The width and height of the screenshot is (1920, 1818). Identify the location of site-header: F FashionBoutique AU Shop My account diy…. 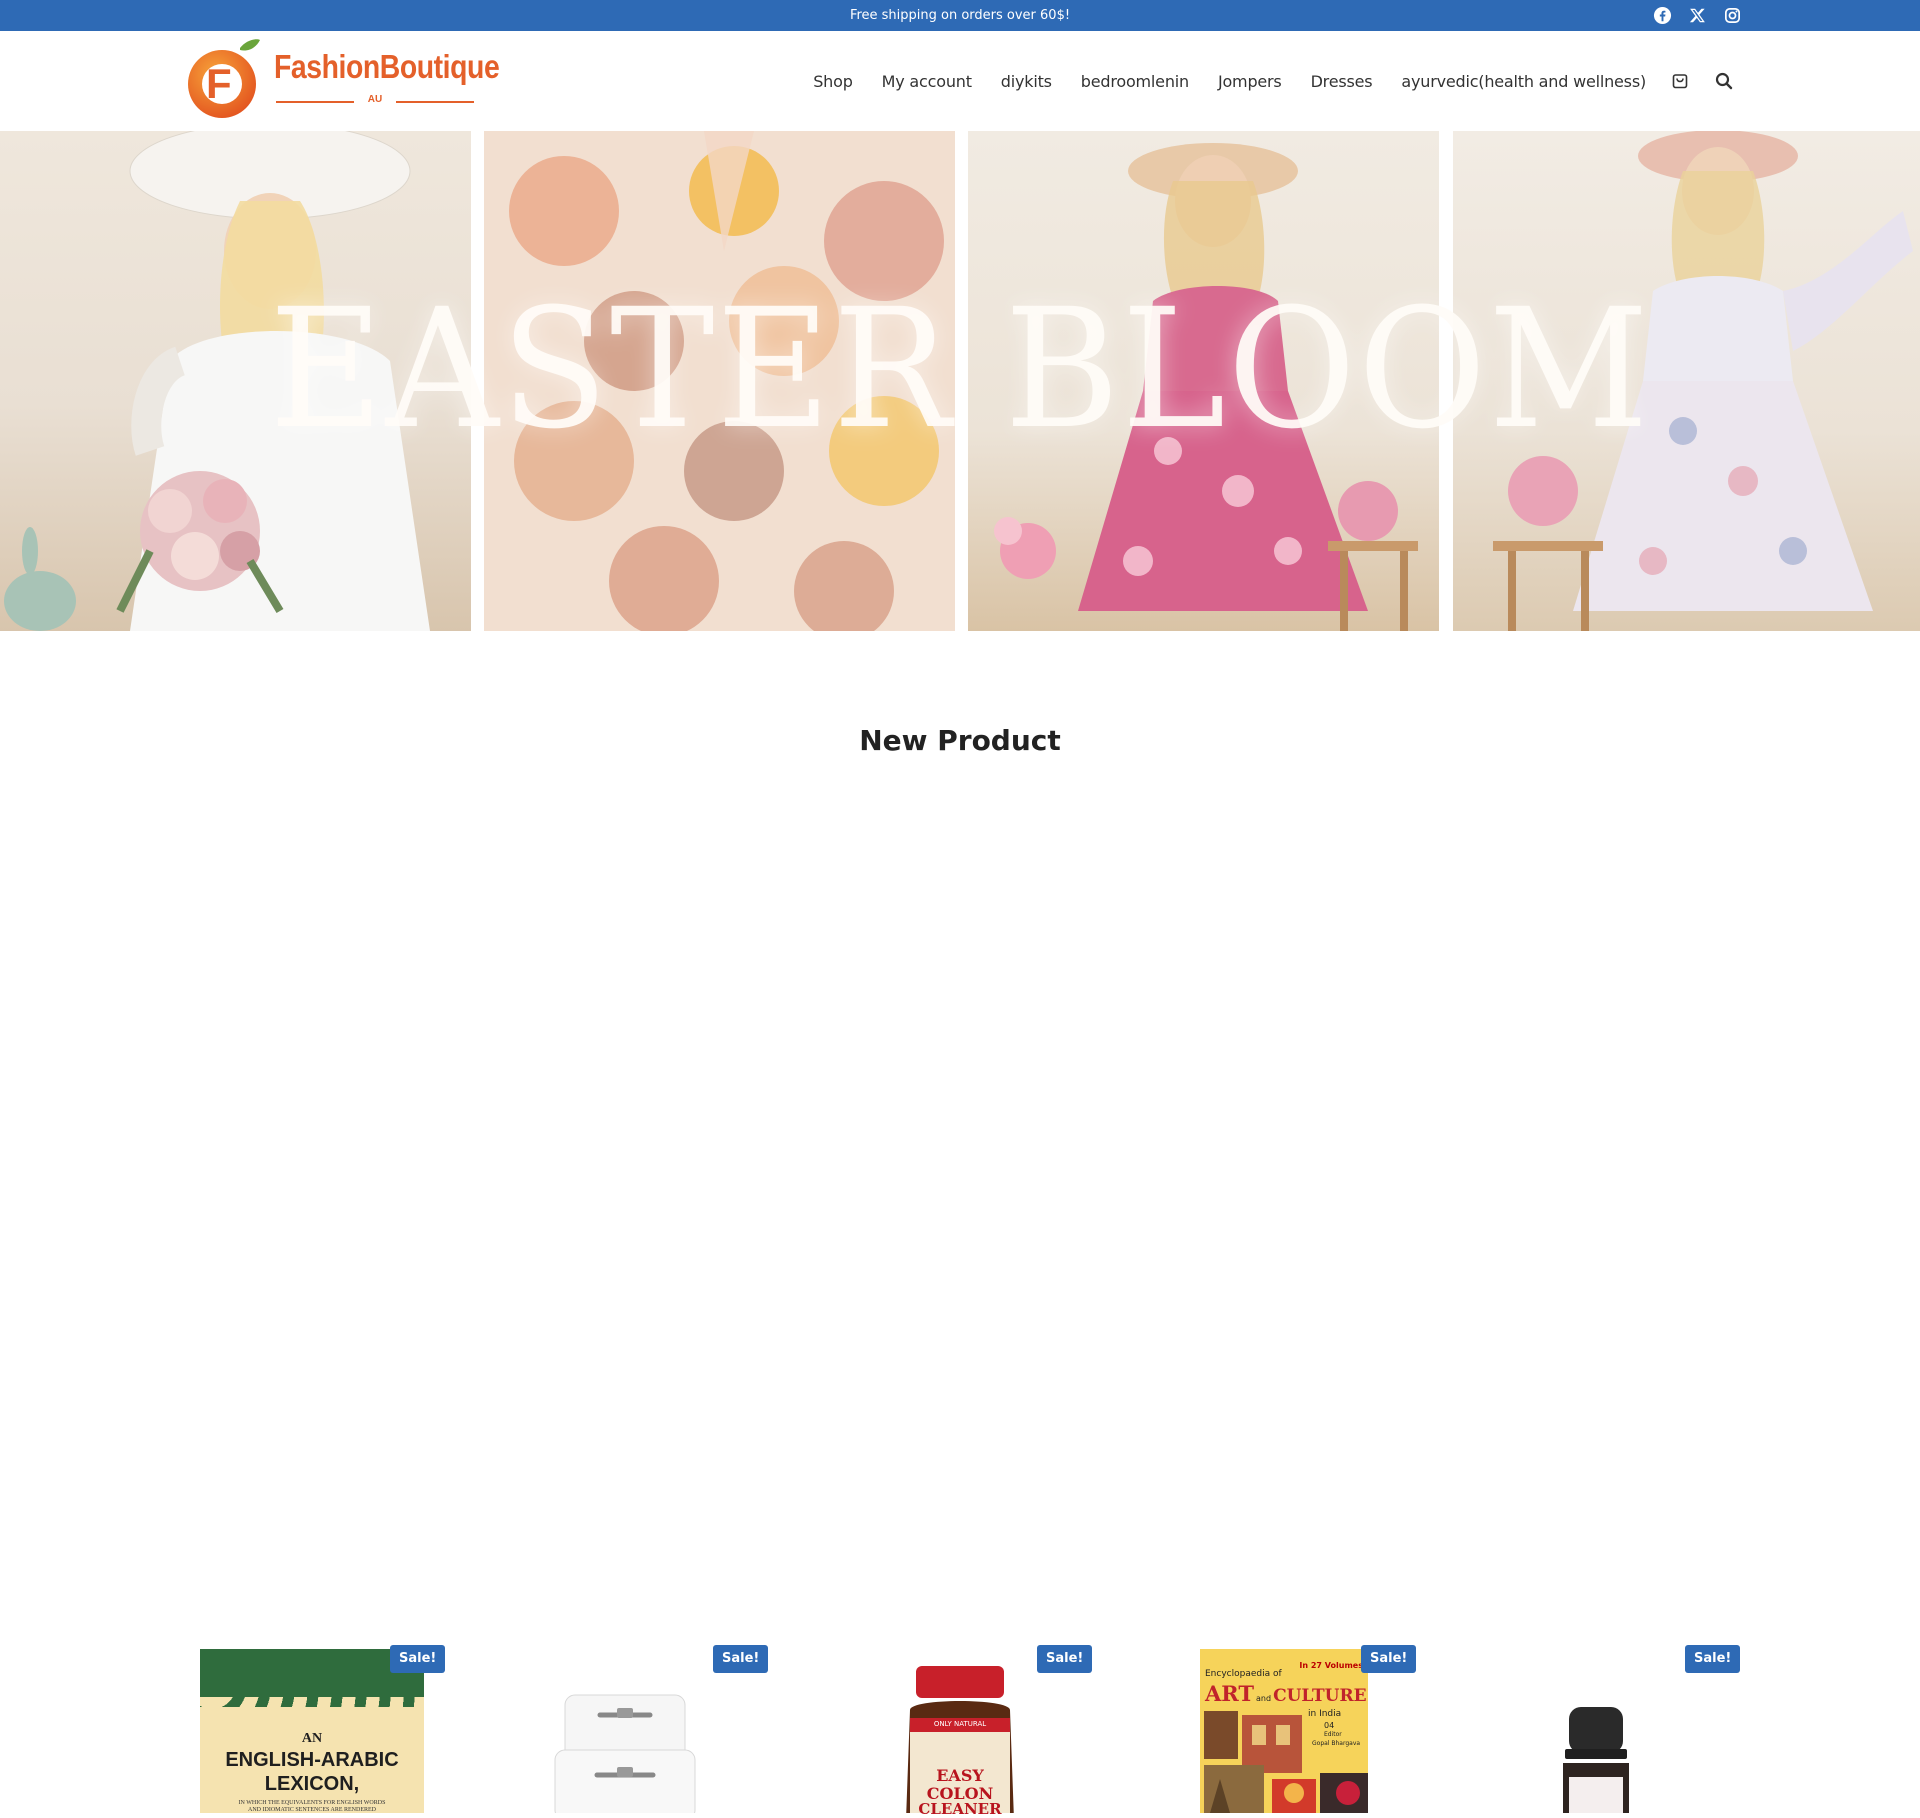
(960, 81).